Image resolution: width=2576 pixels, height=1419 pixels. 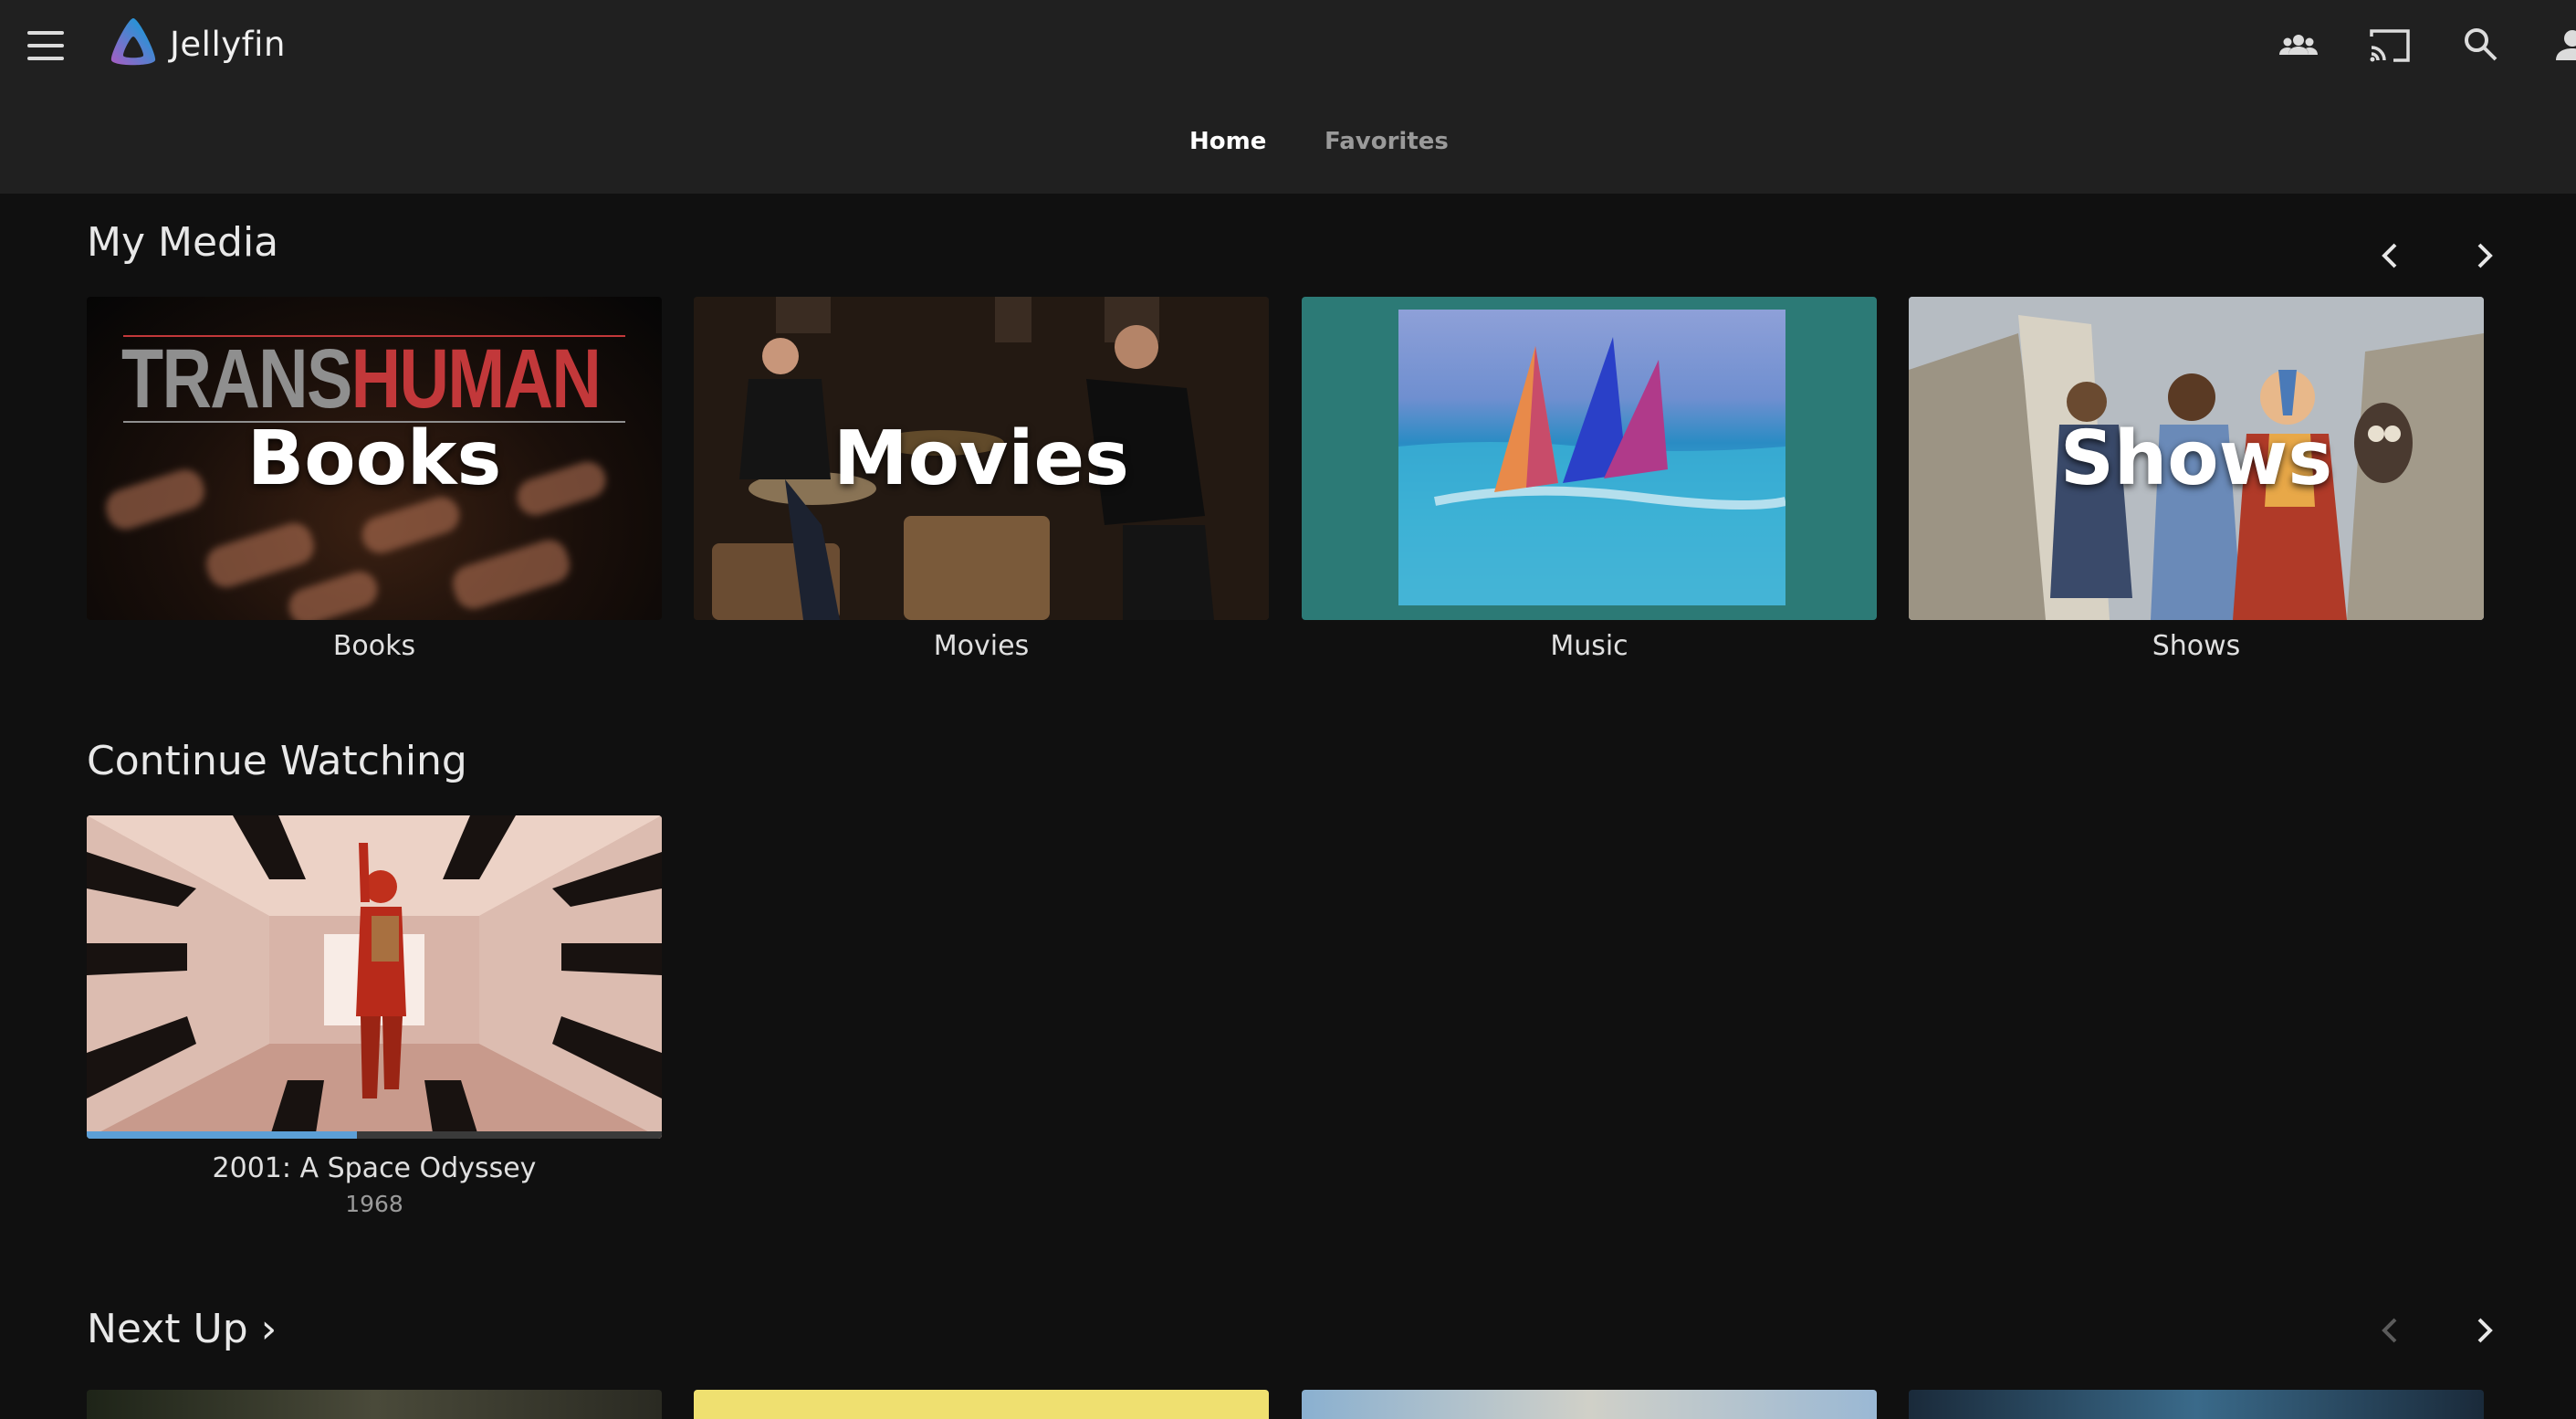 I want to click on progress-bar, so click(x=374, y=1135).